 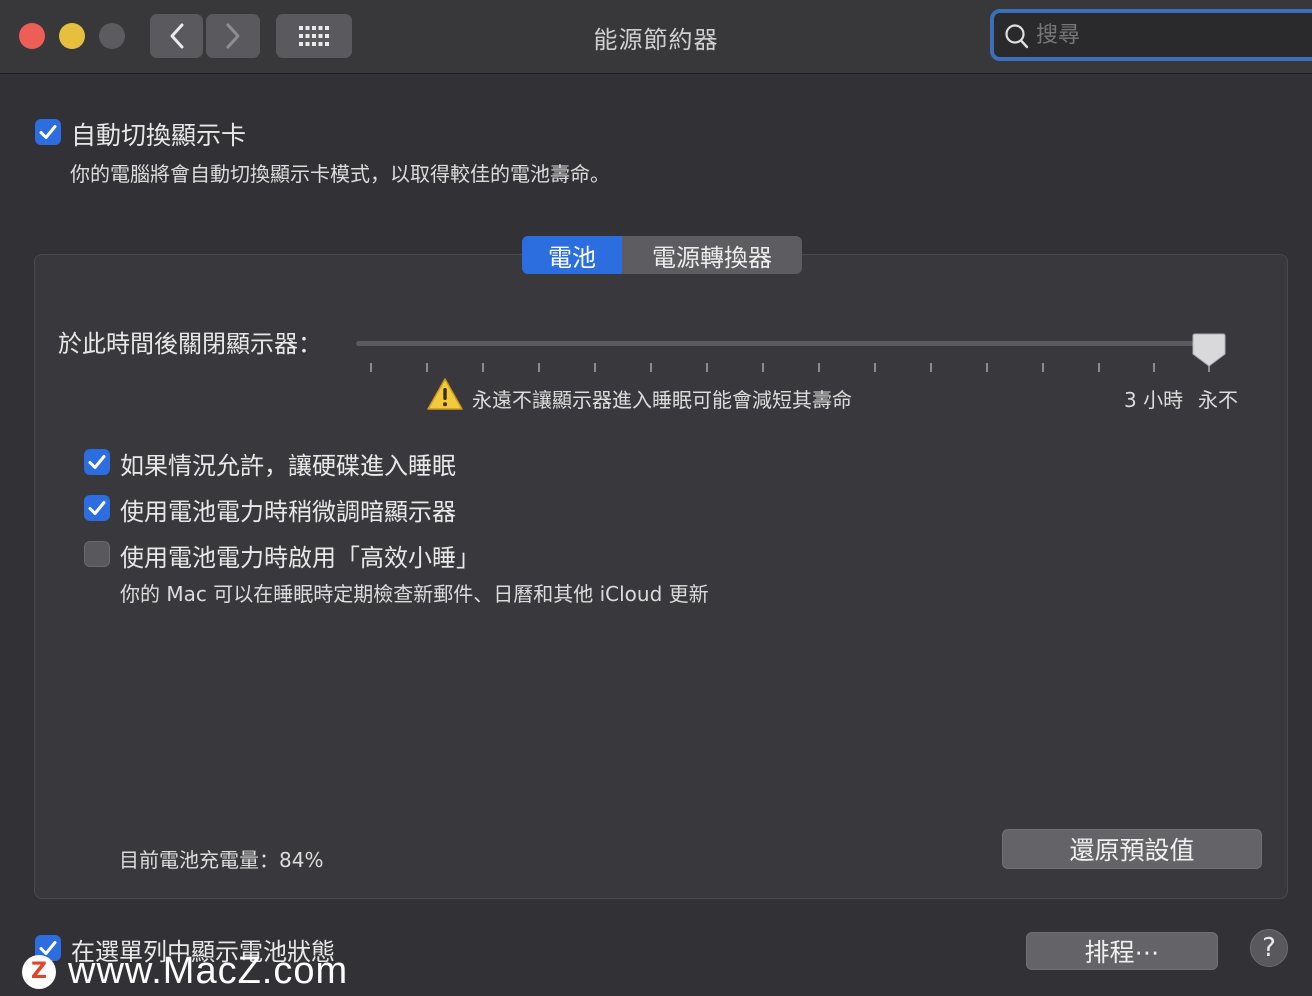 What do you see at coordinates (39, 971) in the screenshot?
I see `watermark-logo: Z` at bounding box center [39, 971].